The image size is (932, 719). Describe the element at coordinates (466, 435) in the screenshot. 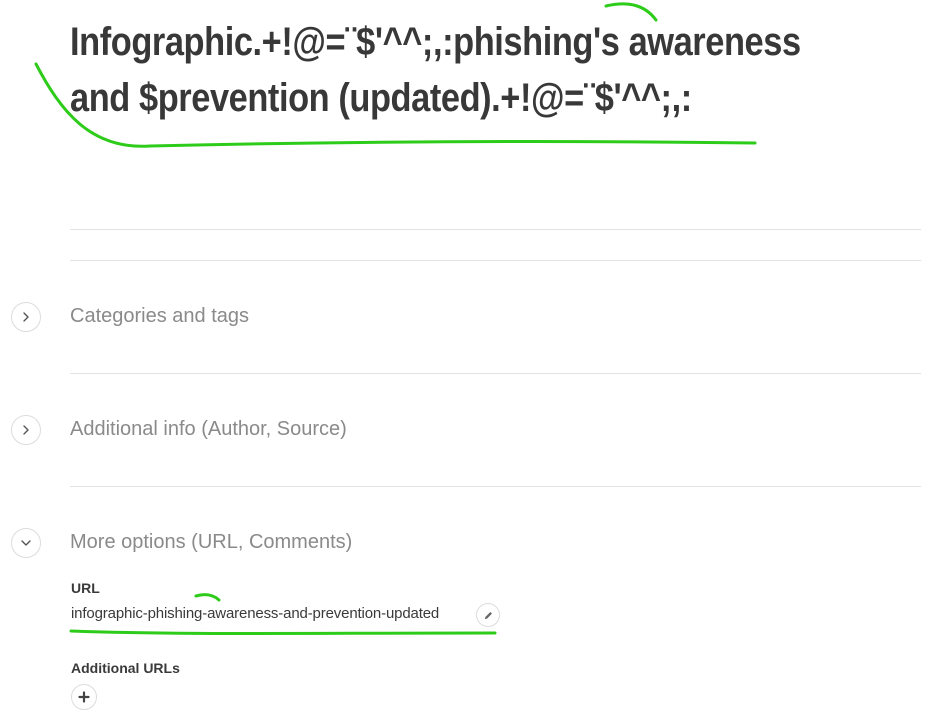

I see `section-additional-info: Additional info (Author, Source)` at that location.